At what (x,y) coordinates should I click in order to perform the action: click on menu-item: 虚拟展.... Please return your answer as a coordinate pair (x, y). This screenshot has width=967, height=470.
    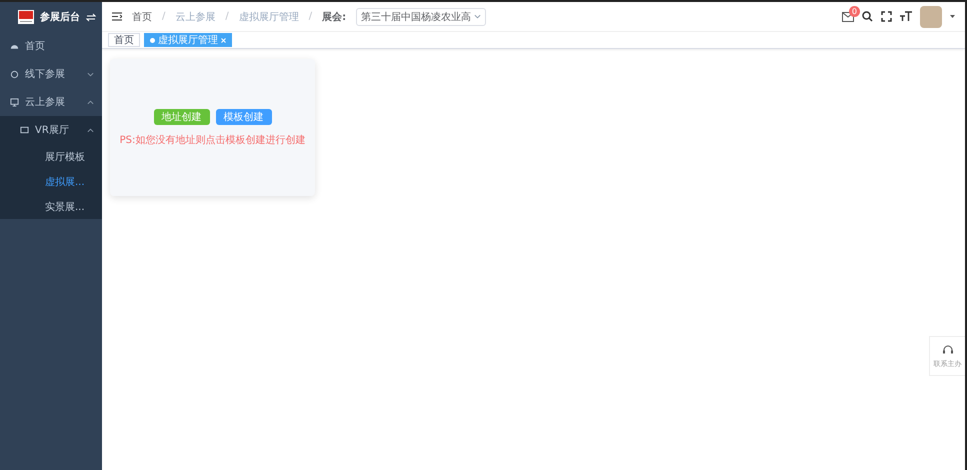
    Looking at the image, I should click on (51, 181).